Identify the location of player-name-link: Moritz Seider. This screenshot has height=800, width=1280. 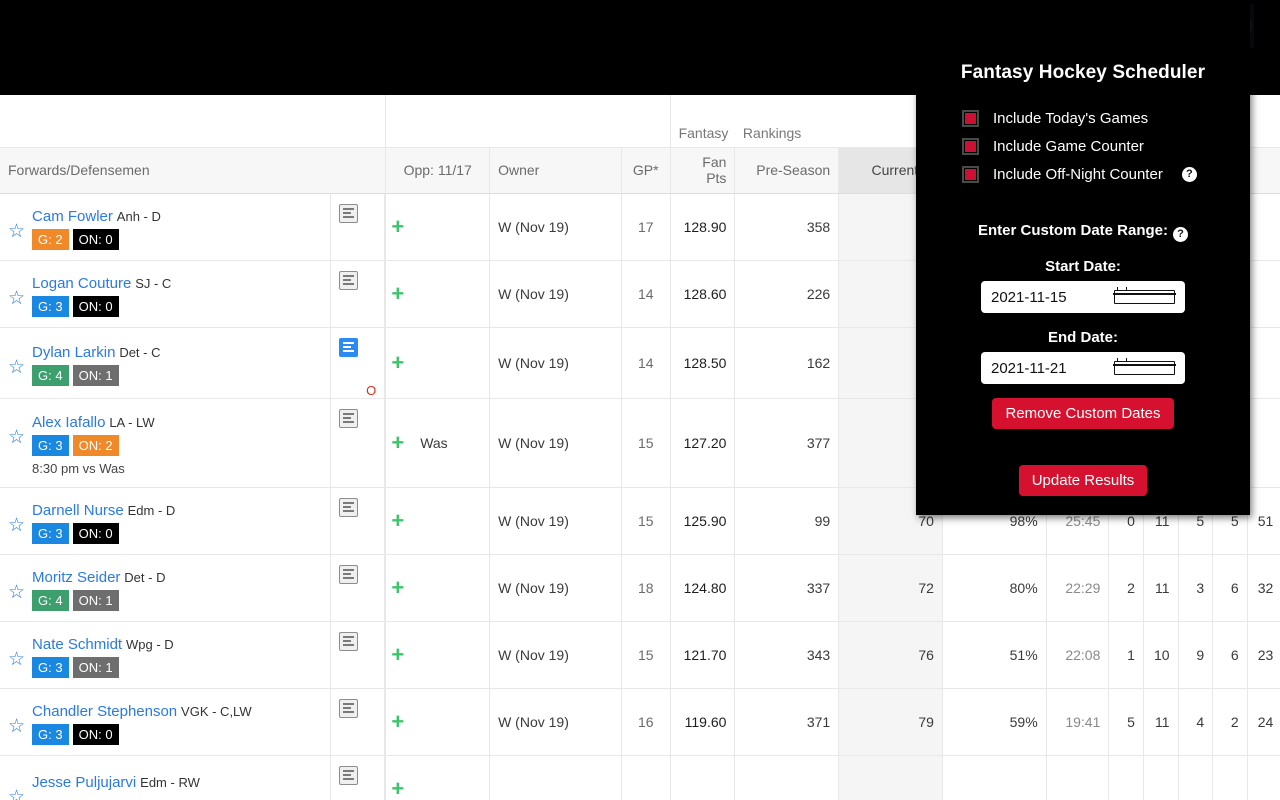
(76, 577).